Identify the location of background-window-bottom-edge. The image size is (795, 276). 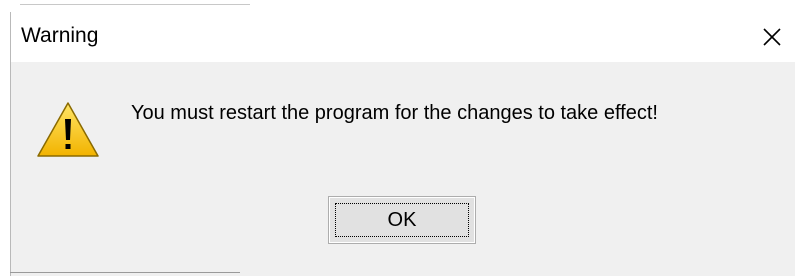
(125, 272).